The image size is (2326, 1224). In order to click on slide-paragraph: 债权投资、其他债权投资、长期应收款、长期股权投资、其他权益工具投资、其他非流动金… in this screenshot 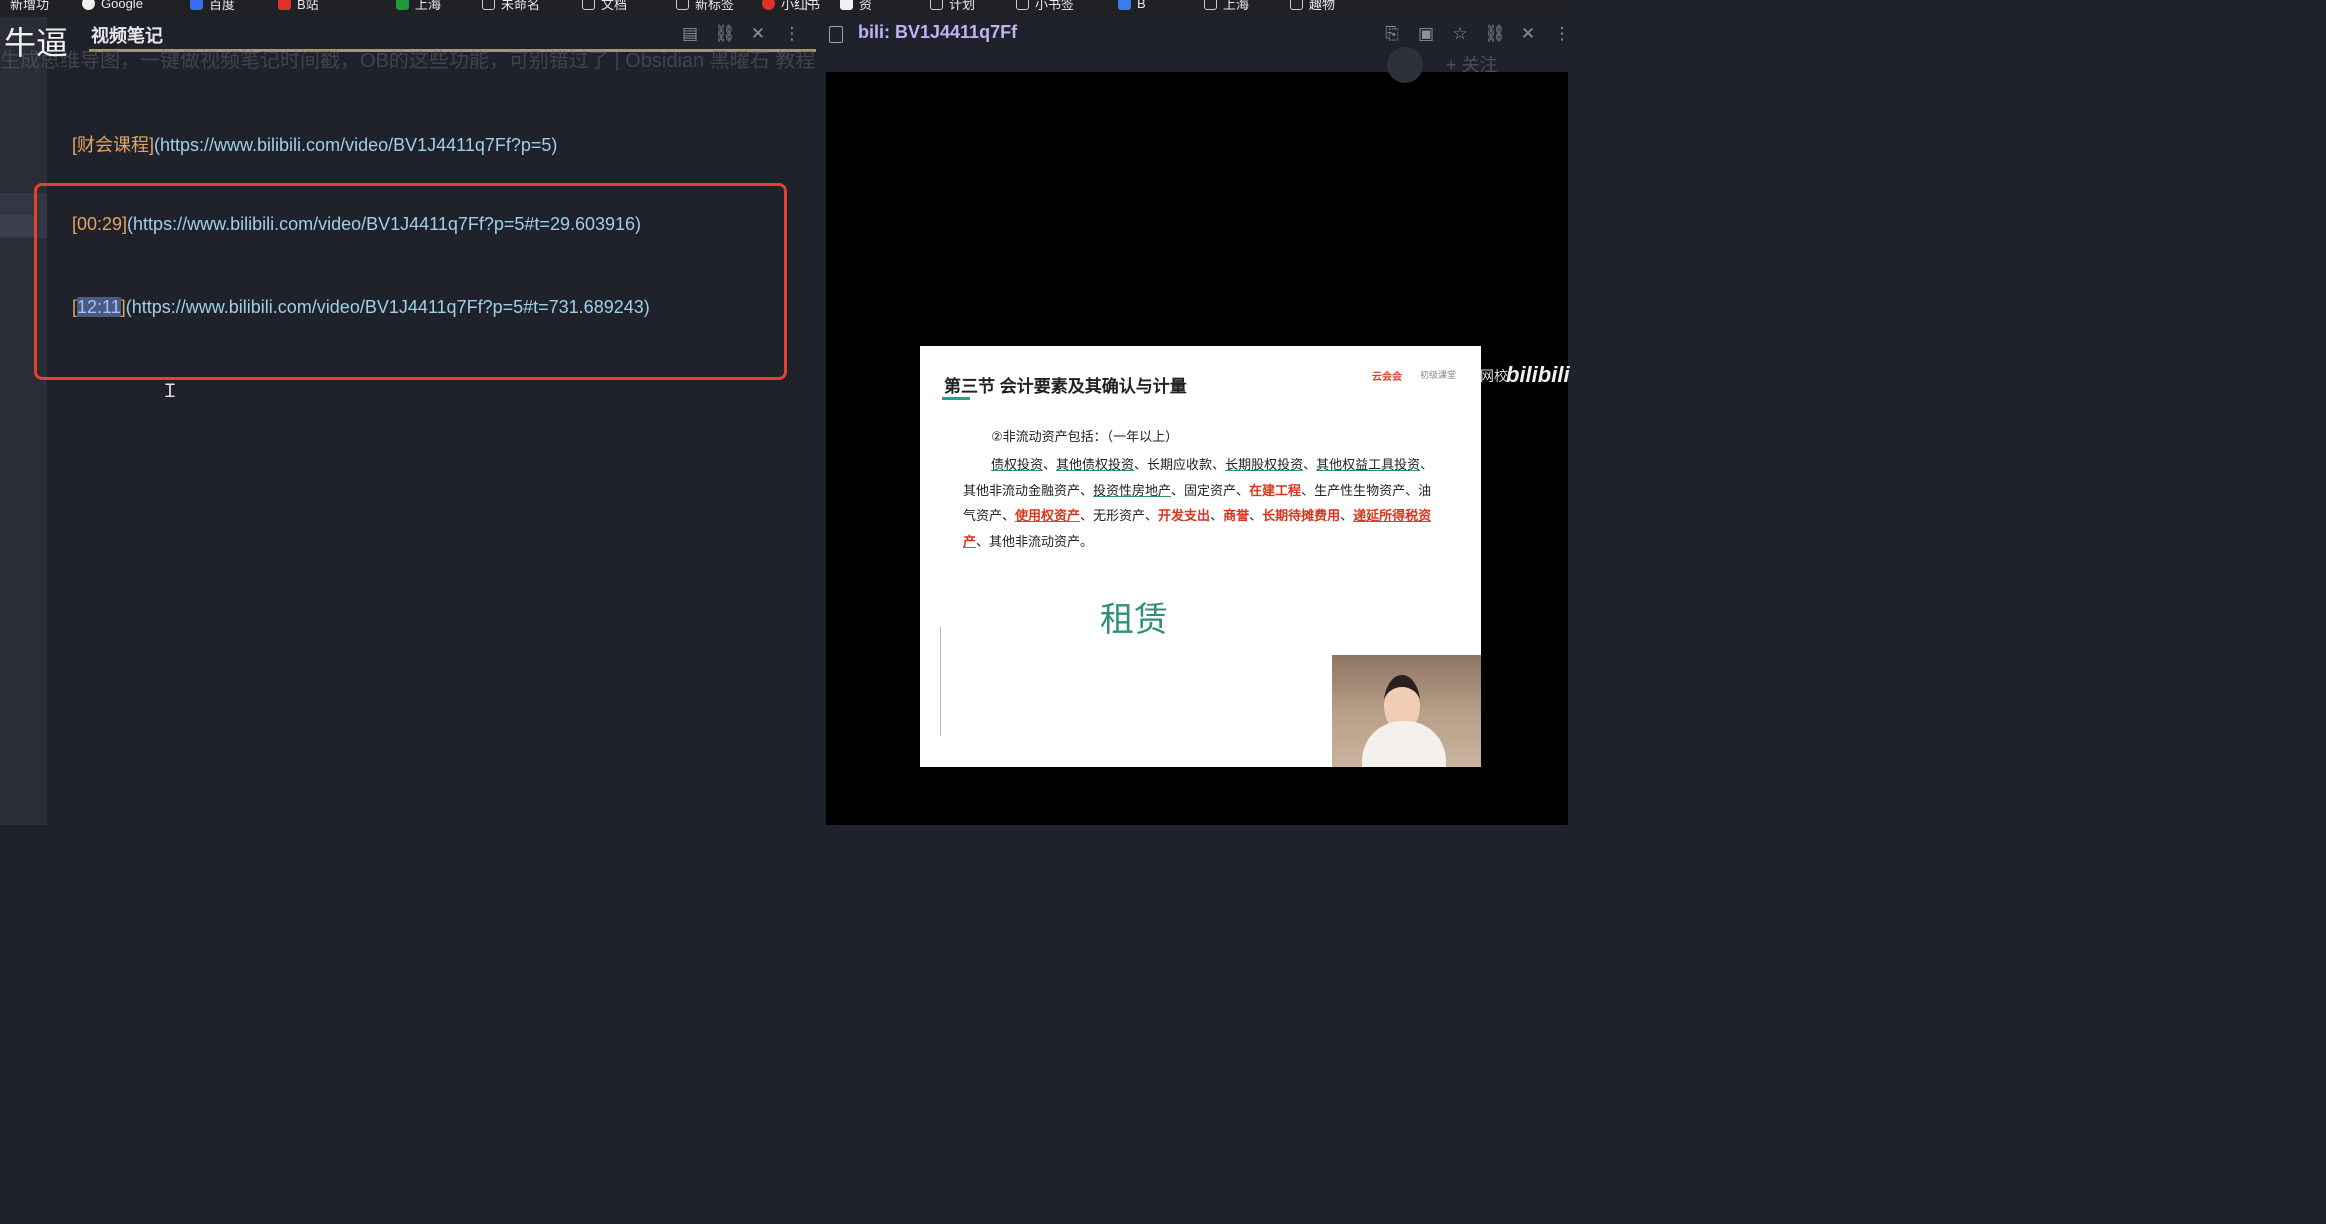, I will do `click(1198, 503)`.